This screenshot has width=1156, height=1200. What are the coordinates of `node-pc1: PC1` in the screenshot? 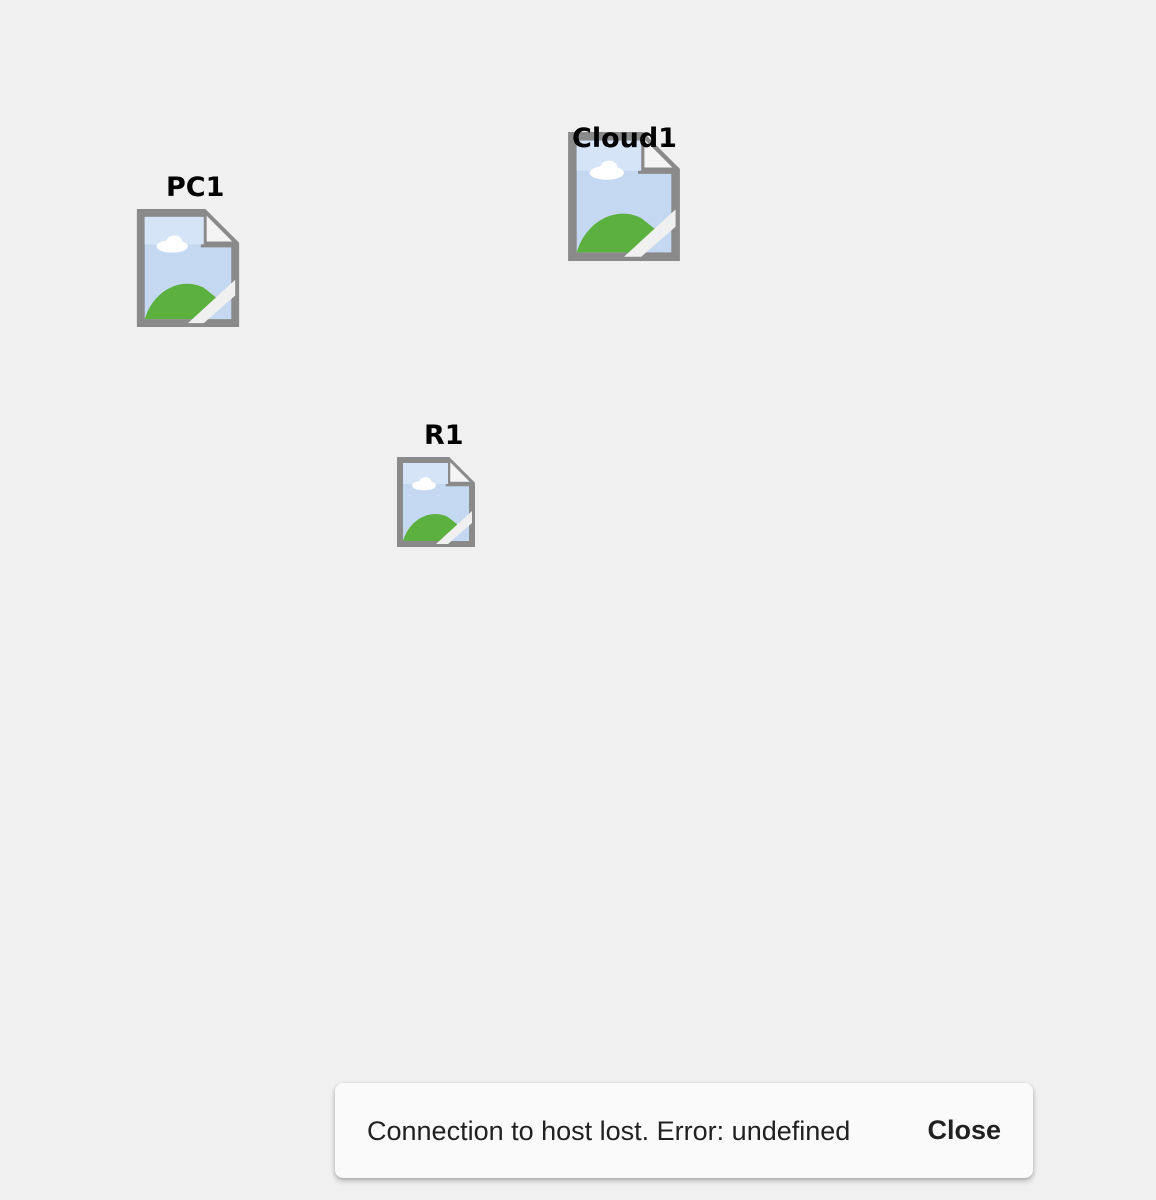 It's located at (188, 248).